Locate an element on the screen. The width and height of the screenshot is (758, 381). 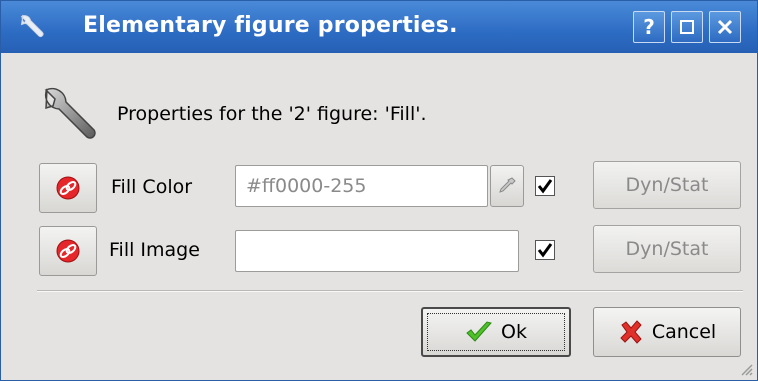
fill-image-input is located at coordinates (377, 251).